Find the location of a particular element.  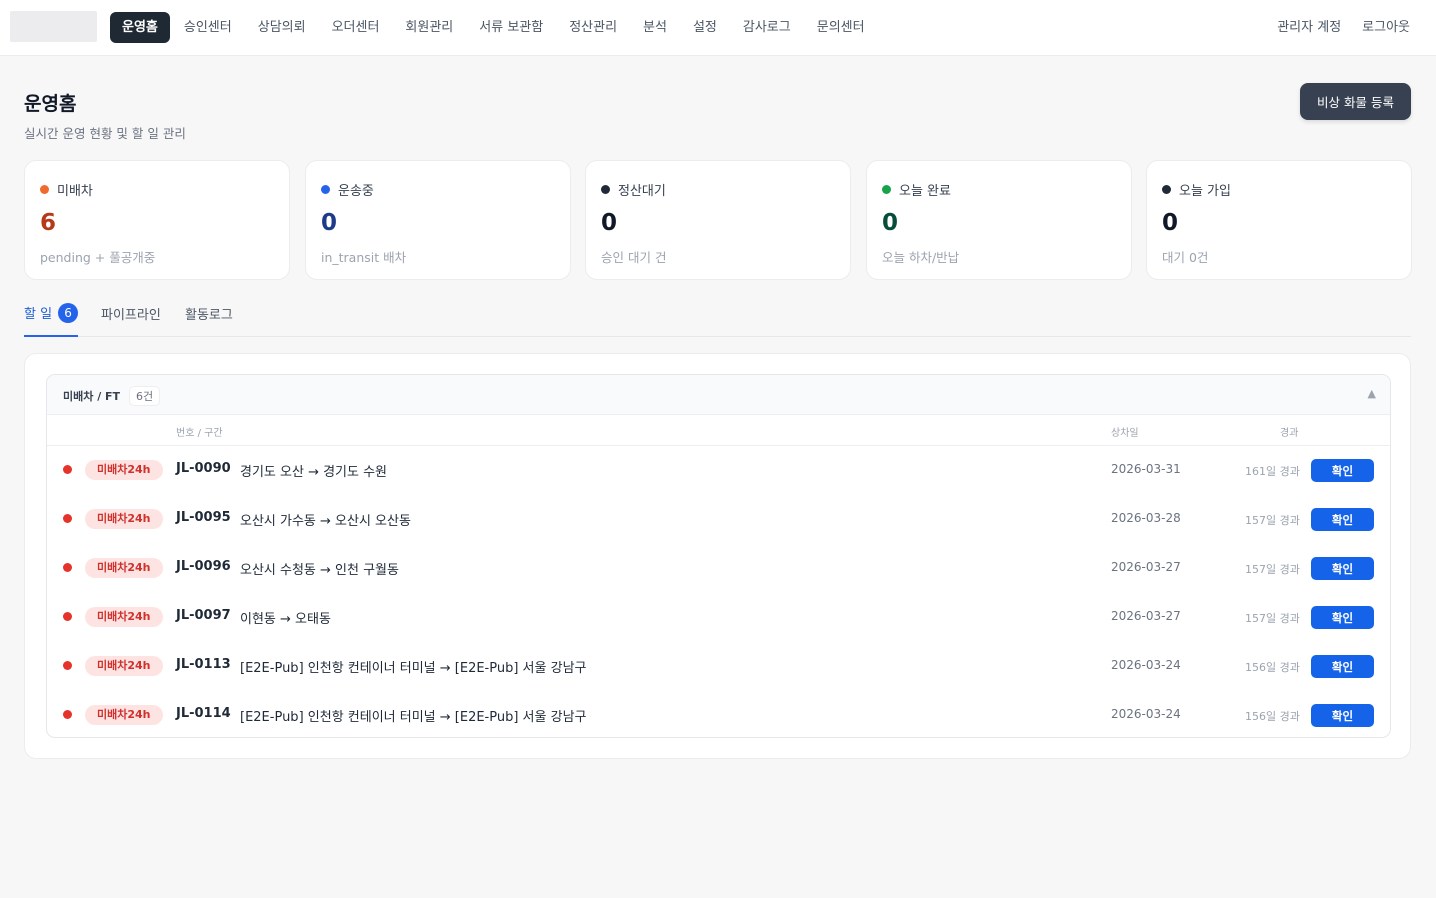

stat-card-header: 정산대기 is located at coordinates (633, 189).